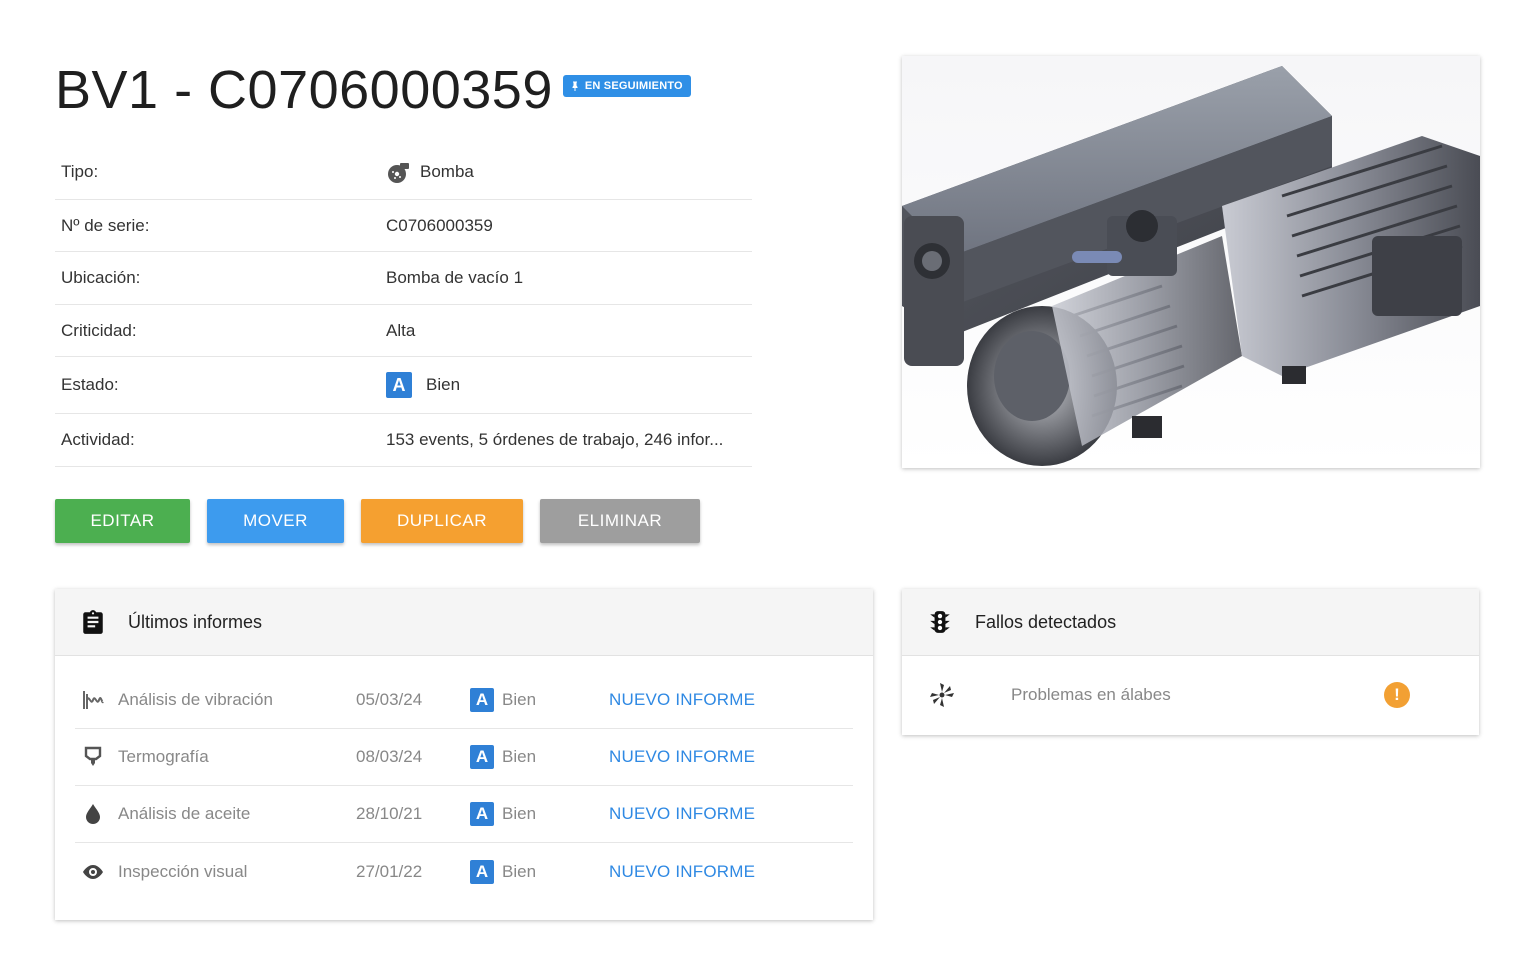 The width and height of the screenshot is (1538, 972). I want to click on move-button: MOVER, so click(275, 521).